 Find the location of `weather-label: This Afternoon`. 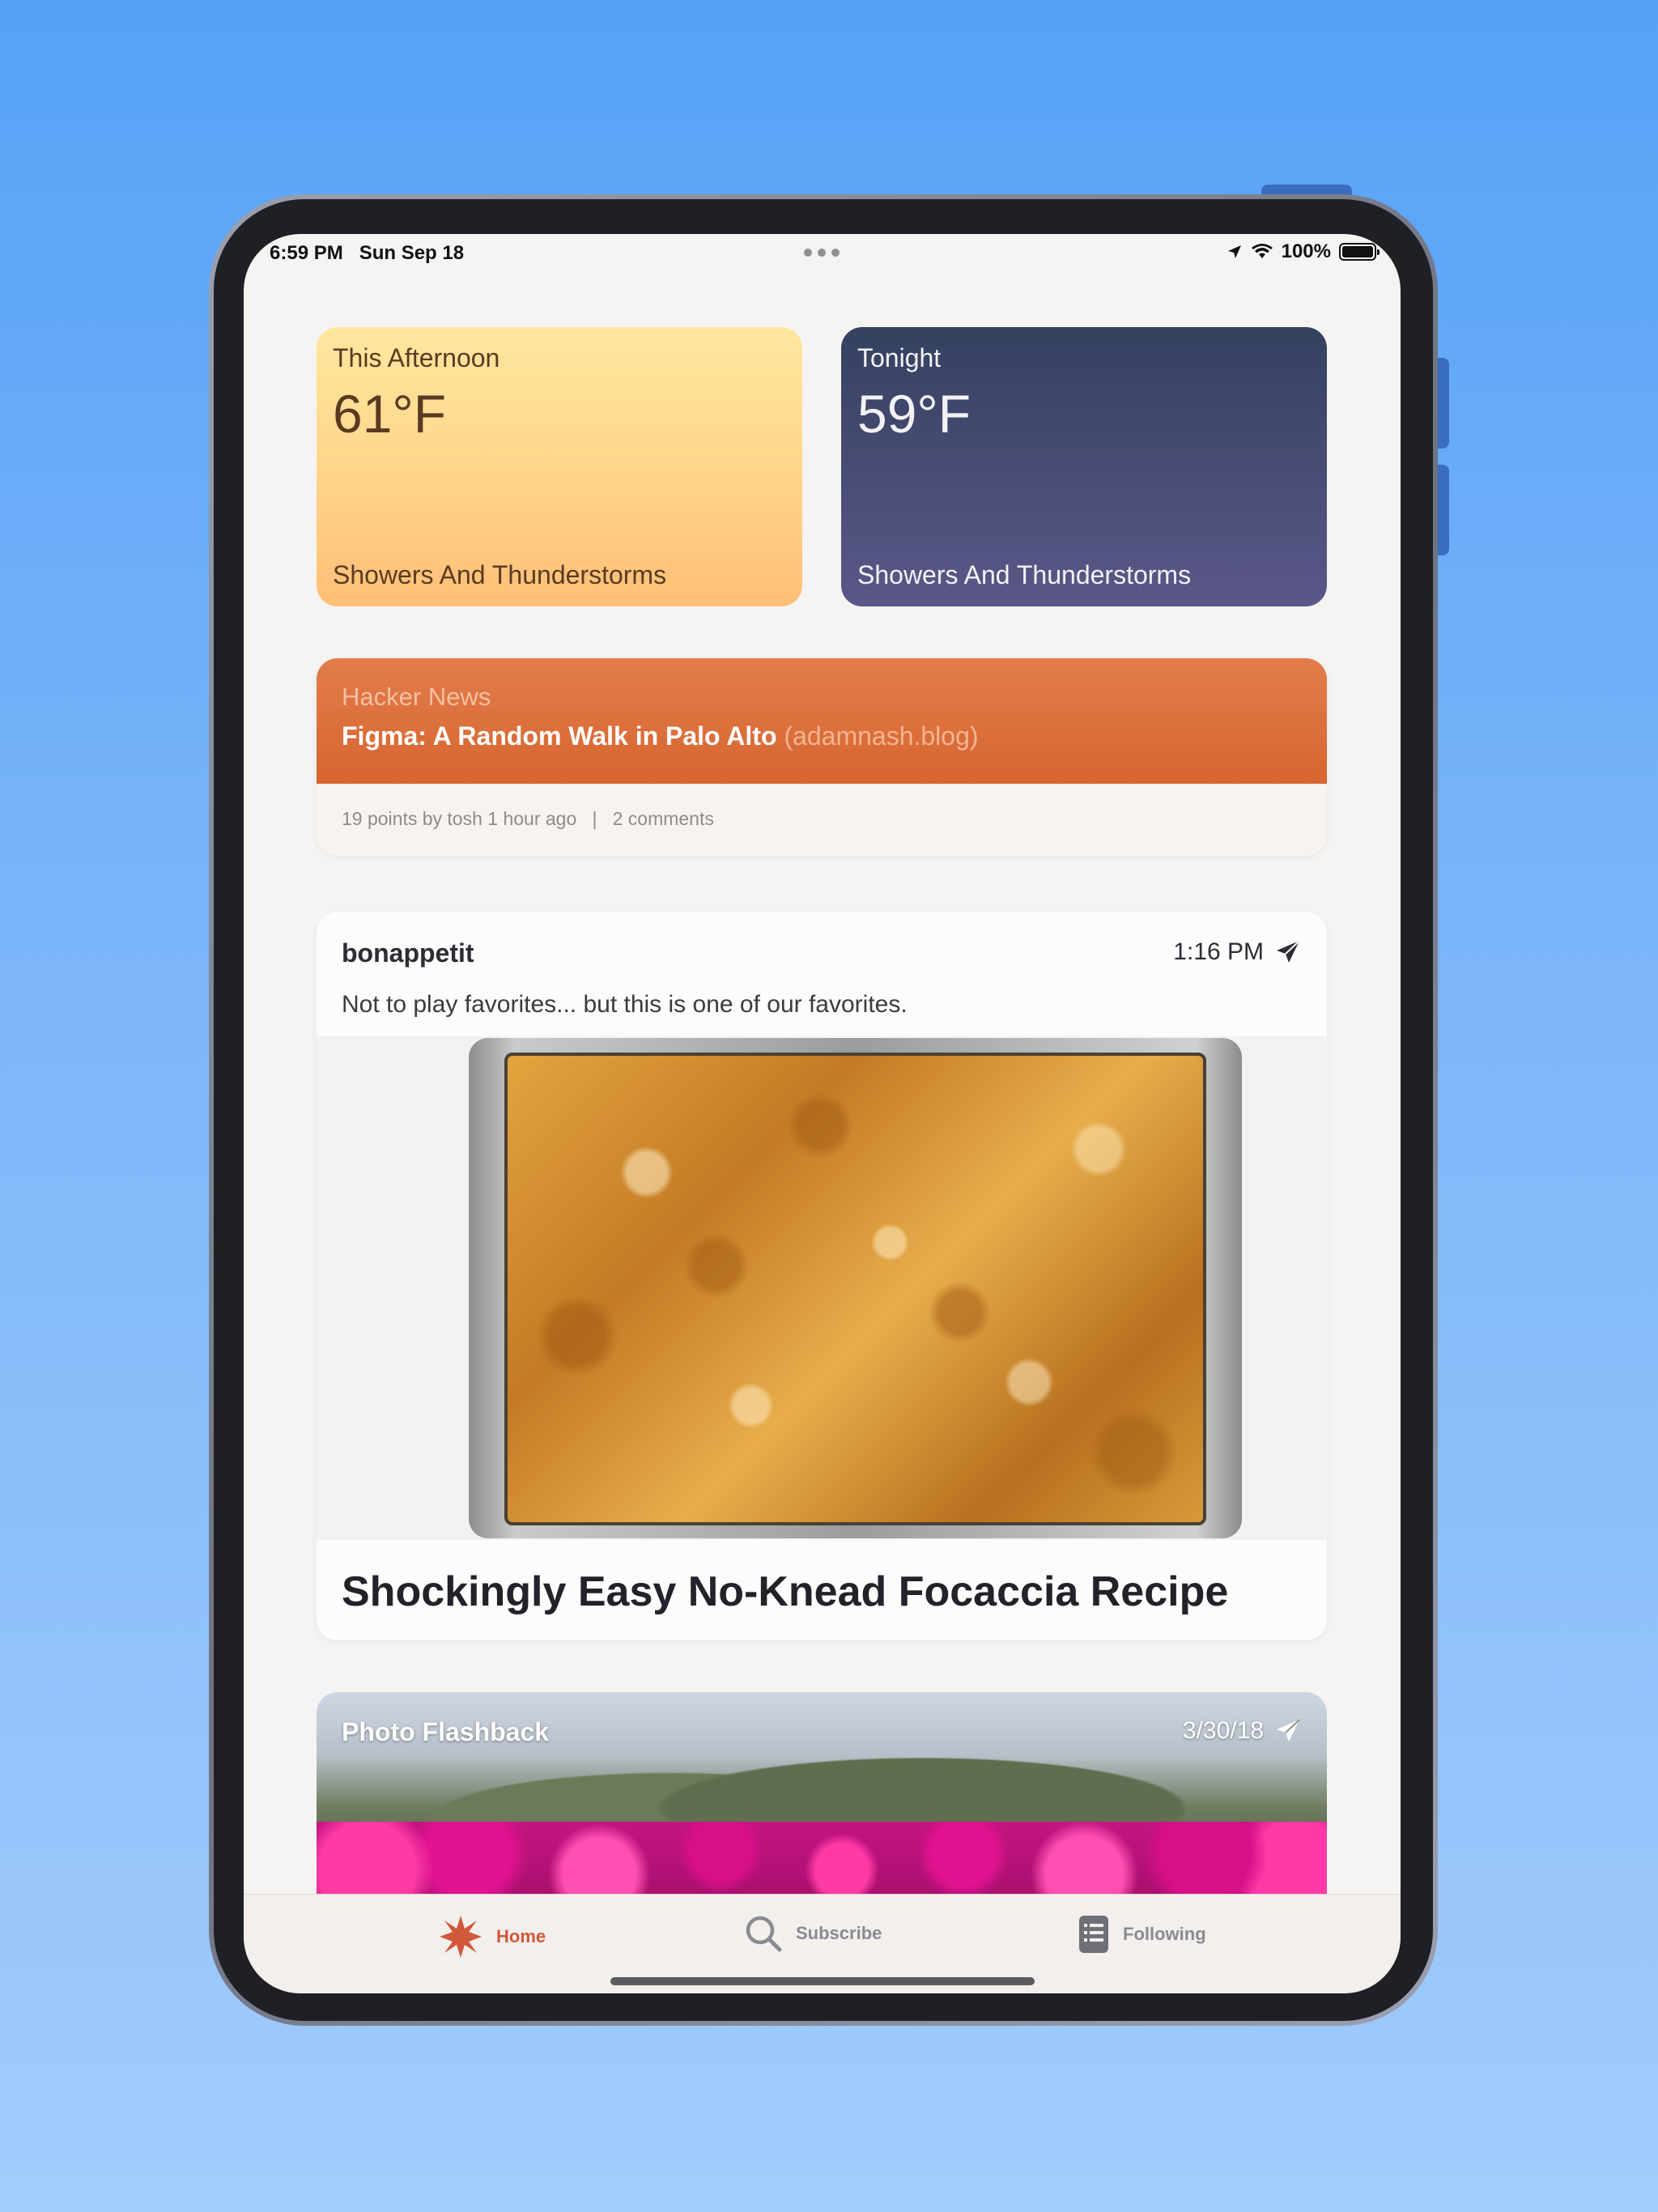

weather-label: This Afternoon is located at coordinates (416, 358).